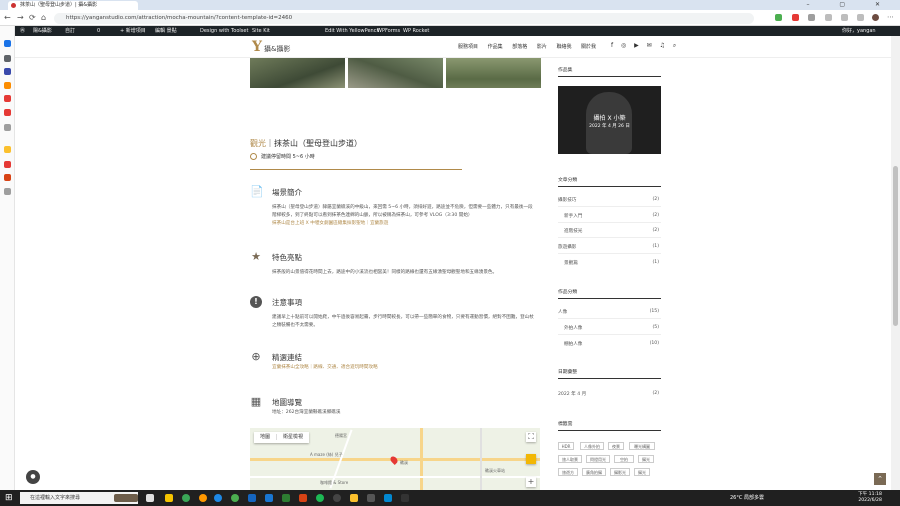 This screenshot has height=506, width=900. I want to click on site-logo-text: 攝&攝影, so click(277, 49).